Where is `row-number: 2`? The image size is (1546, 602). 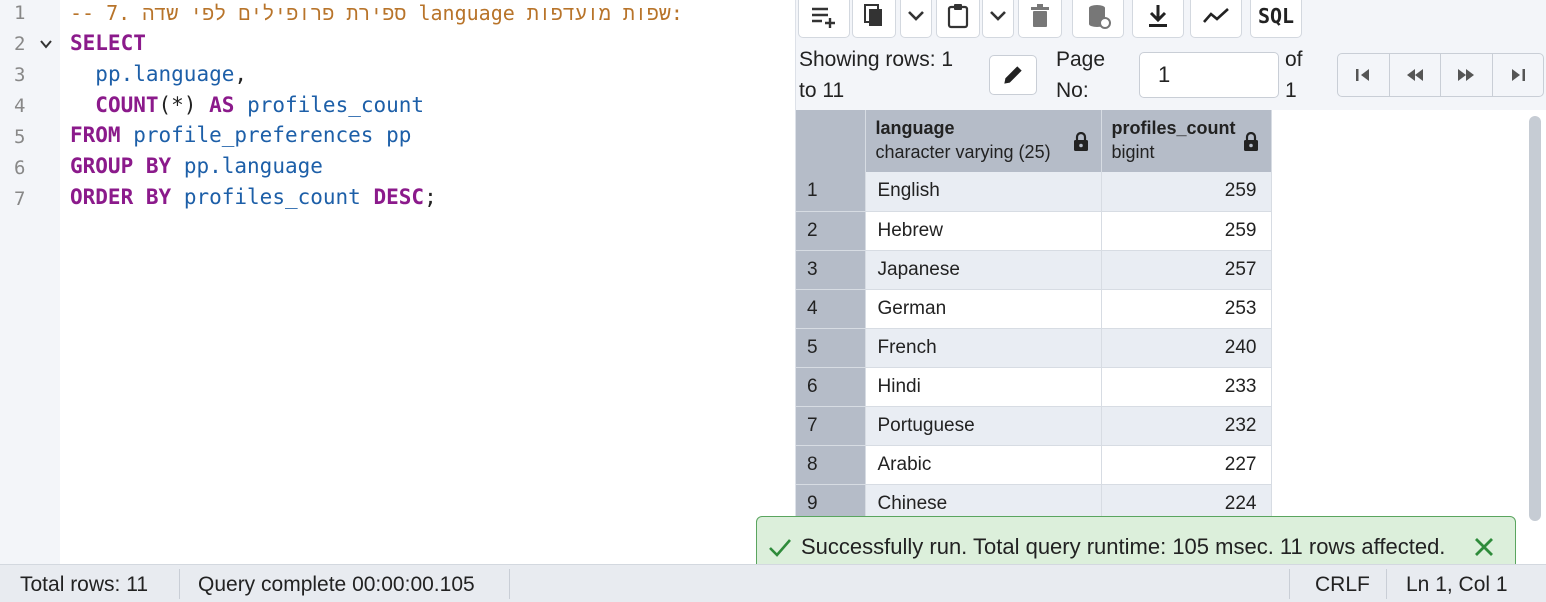
row-number: 2 is located at coordinates (831, 231).